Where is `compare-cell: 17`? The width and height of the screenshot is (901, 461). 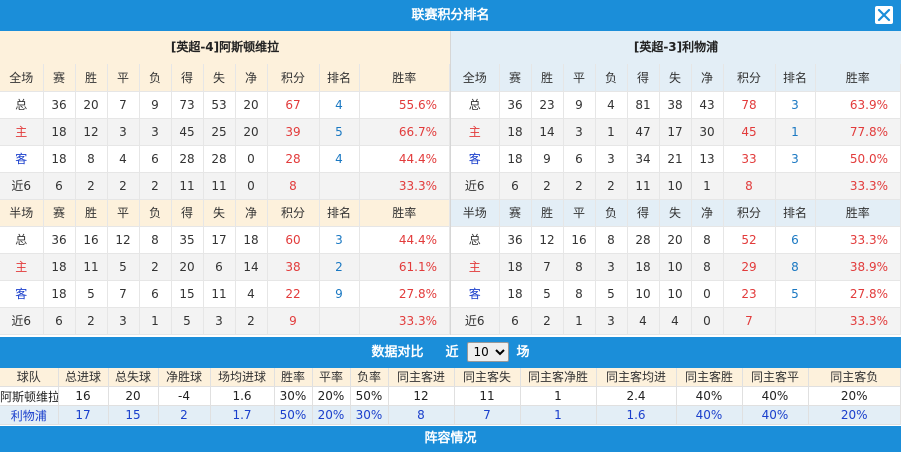
compare-cell: 17 is located at coordinates (83, 415).